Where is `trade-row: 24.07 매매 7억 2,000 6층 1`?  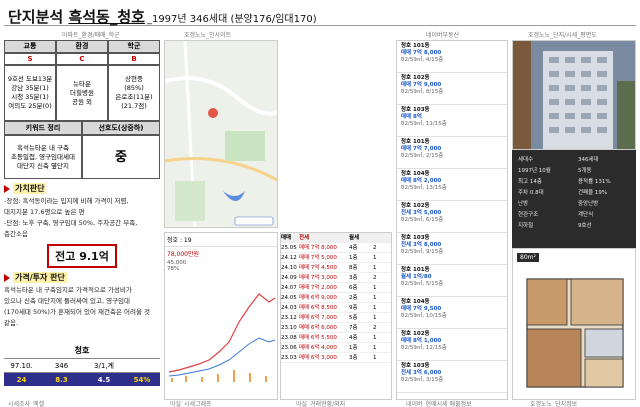
trade-row: 24.07 매매 7억 2,000 6층 1 is located at coordinates (336, 288).